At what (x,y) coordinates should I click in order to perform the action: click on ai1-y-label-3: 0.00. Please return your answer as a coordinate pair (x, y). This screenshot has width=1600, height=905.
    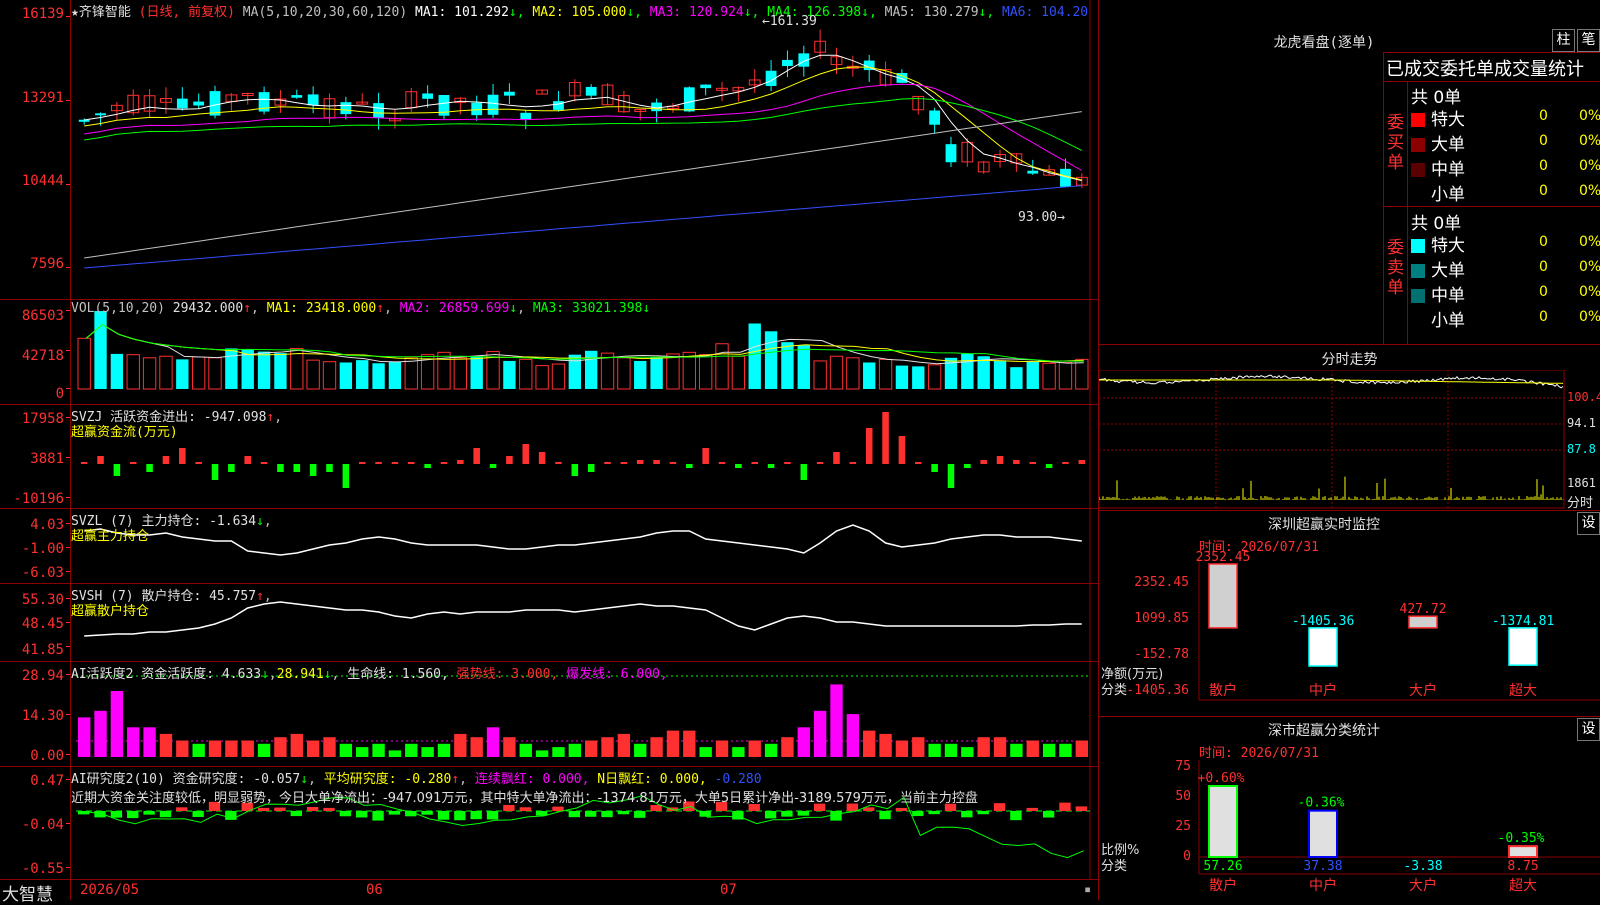
    Looking at the image, I should click on (47, 756).